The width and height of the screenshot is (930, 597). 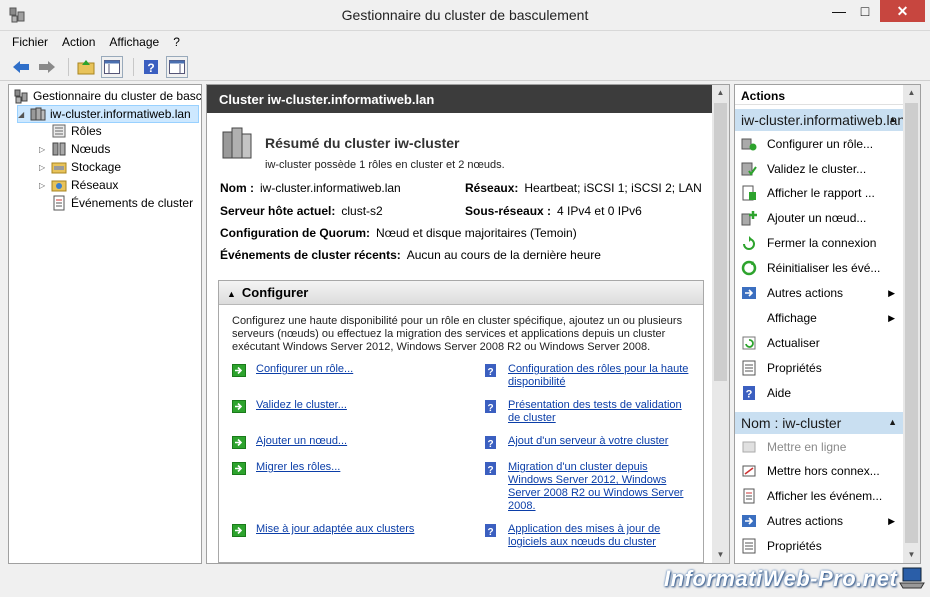 I want to click on report-icon, so click(x=749, y=193).